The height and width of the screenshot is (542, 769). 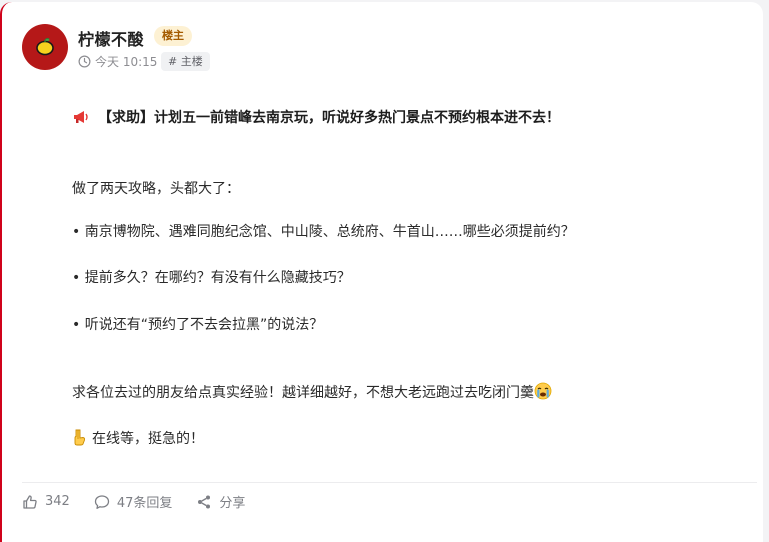 What do you see at coordinates (185, 61) in the screenshot?
I see `floor-tag: # 主楼` at bounding box center [185, 61].